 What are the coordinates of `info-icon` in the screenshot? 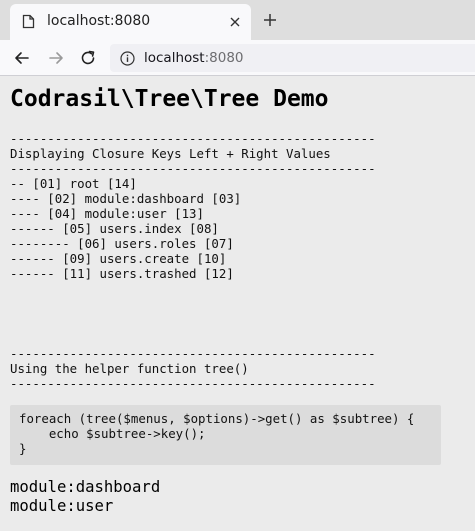 It's located at (127, 58).